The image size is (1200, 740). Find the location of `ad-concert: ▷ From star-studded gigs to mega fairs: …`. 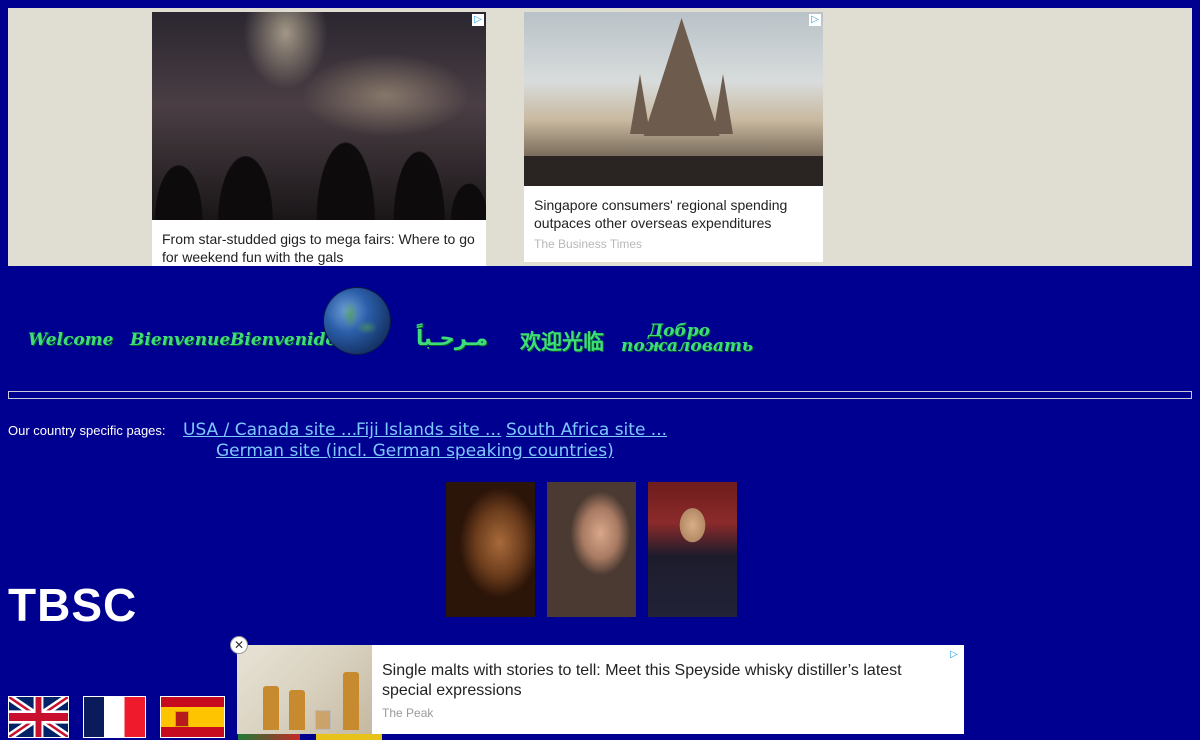

ad-concert: ▷ From star-studded gigs to mega fairs: … is located at coordinates (319, 139).